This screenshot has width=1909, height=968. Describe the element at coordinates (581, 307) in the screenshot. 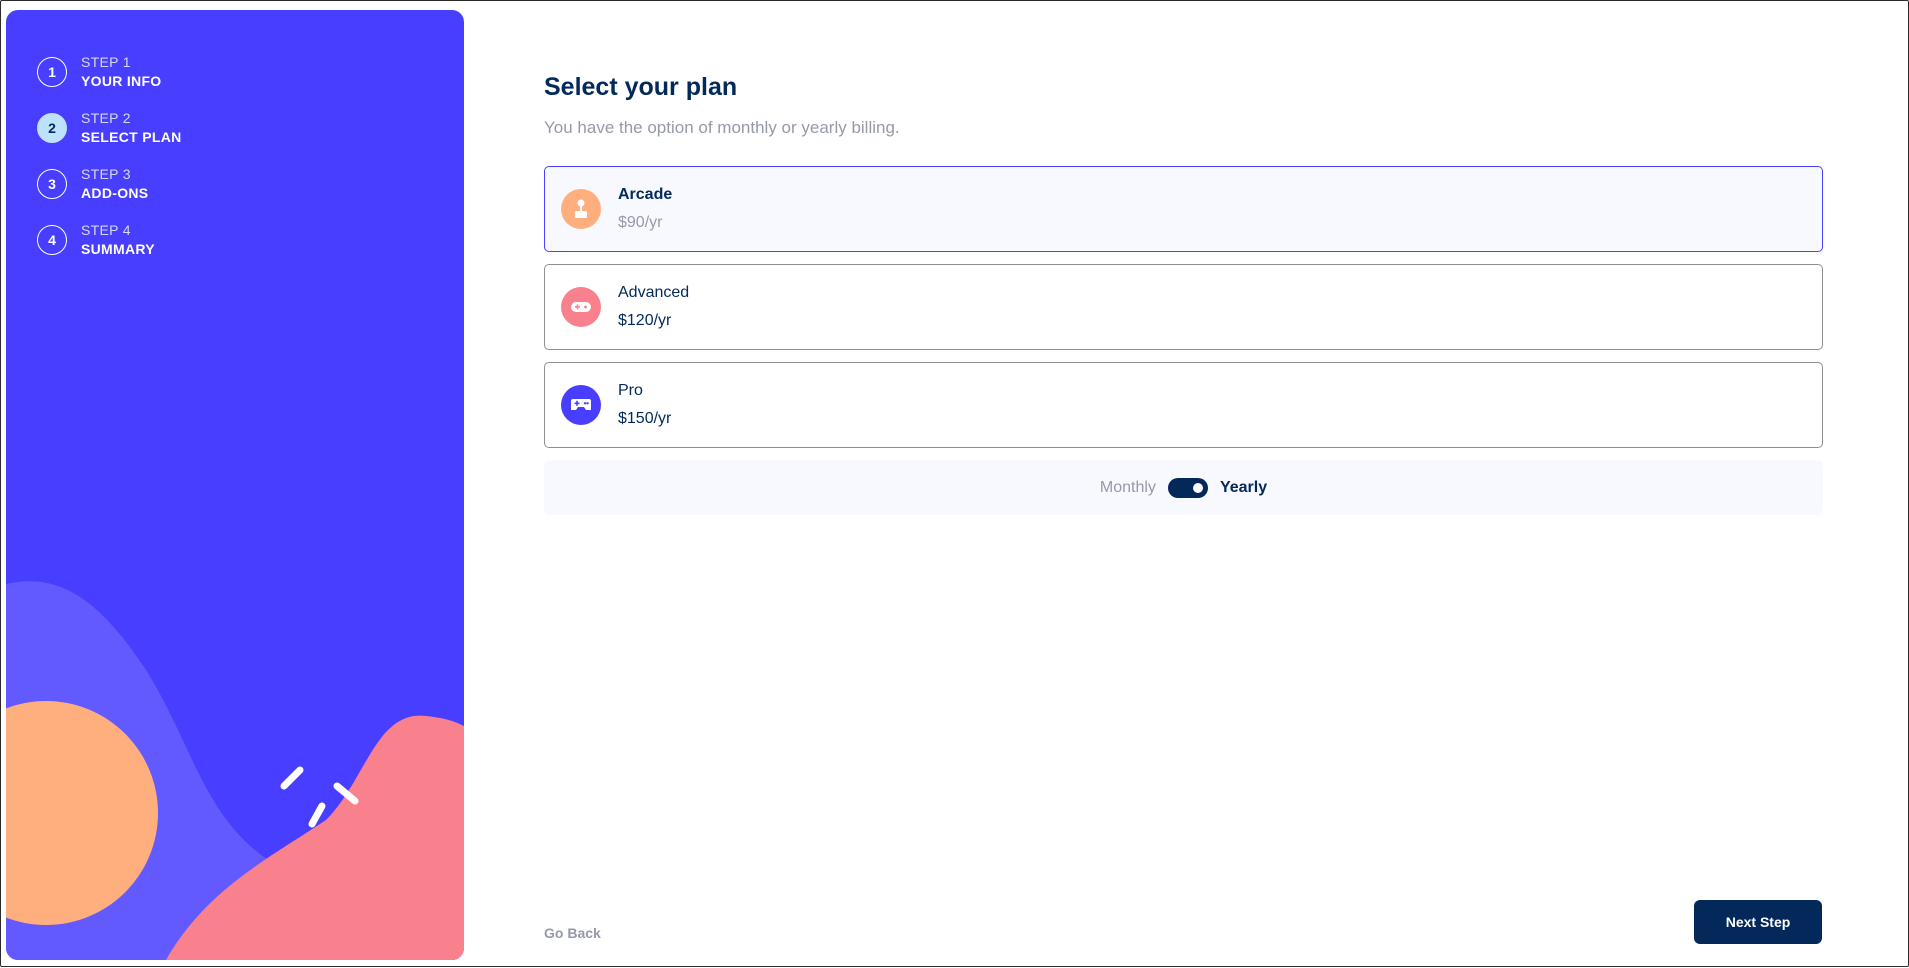

I see `gamepad-icon` at that location.